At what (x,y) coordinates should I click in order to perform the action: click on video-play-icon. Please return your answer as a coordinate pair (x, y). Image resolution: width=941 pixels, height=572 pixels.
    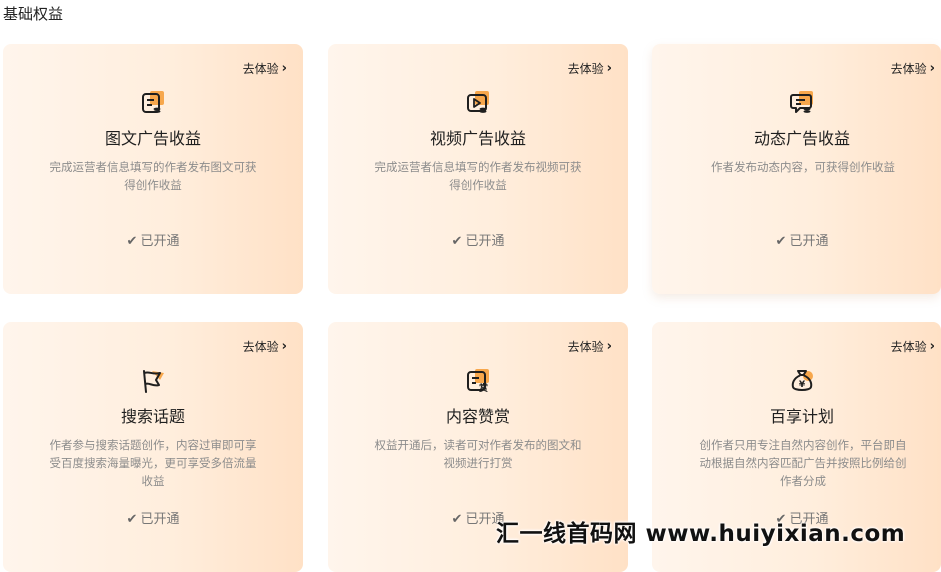
    Looking at the image, I should click on (478, 103).